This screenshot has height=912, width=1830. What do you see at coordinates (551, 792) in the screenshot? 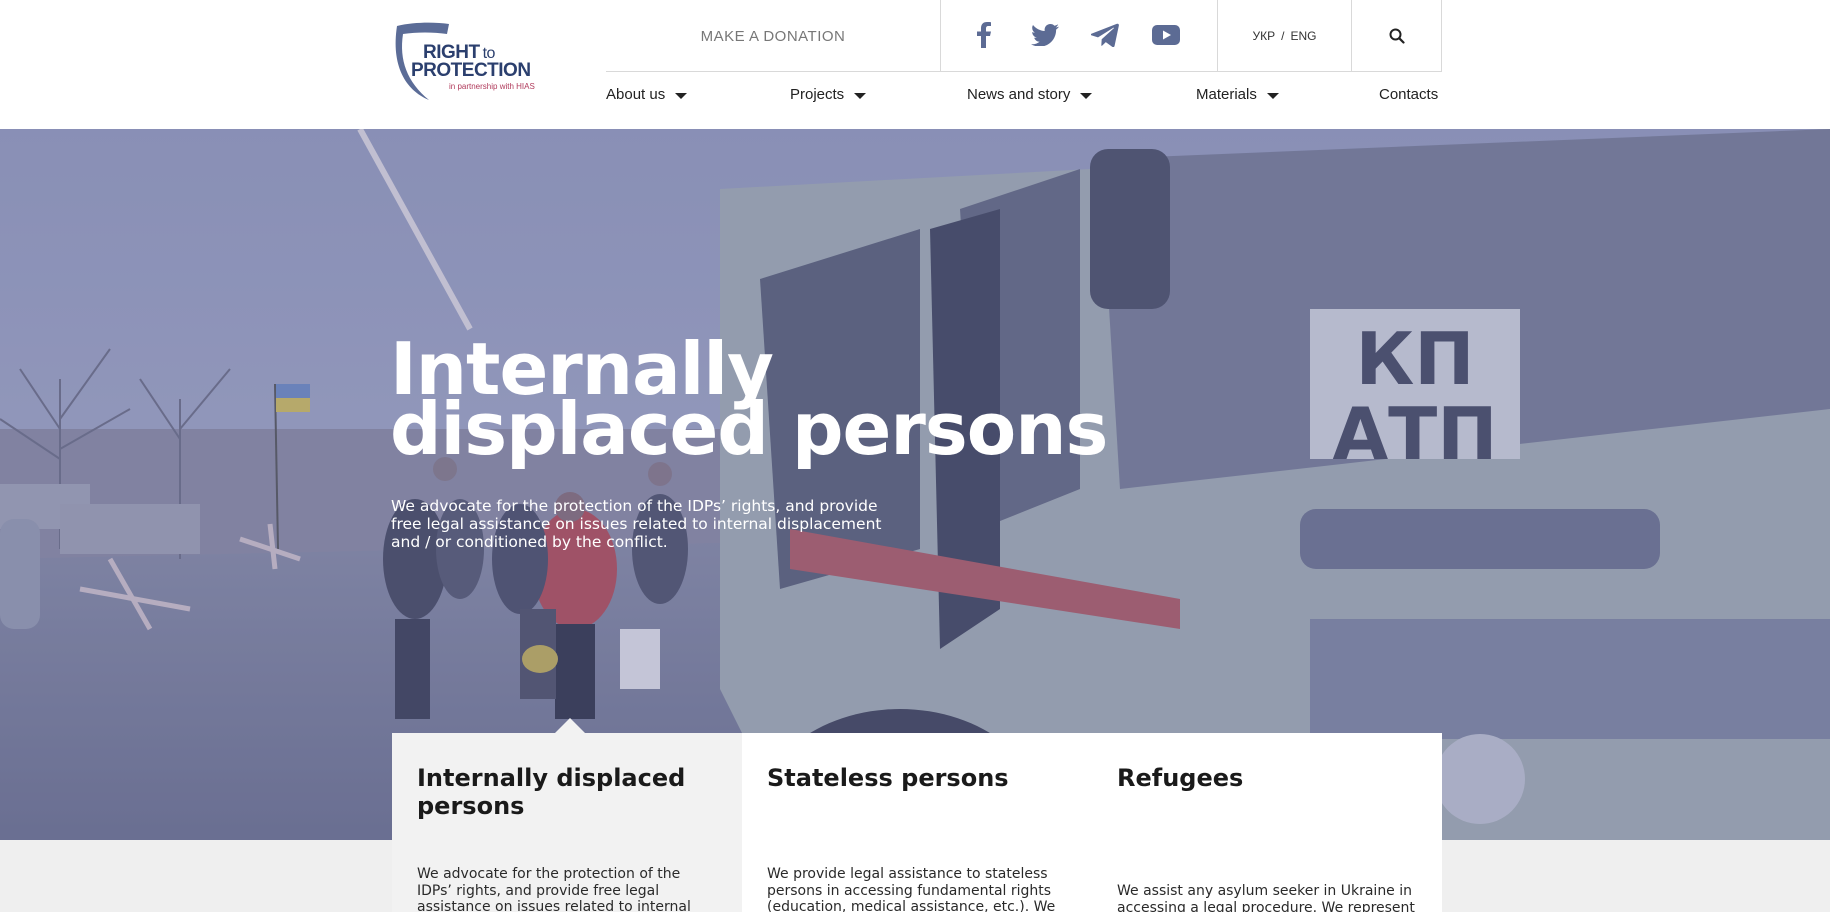
I see `card-title: Internally displaced persons` at bounding box center [551, 792].